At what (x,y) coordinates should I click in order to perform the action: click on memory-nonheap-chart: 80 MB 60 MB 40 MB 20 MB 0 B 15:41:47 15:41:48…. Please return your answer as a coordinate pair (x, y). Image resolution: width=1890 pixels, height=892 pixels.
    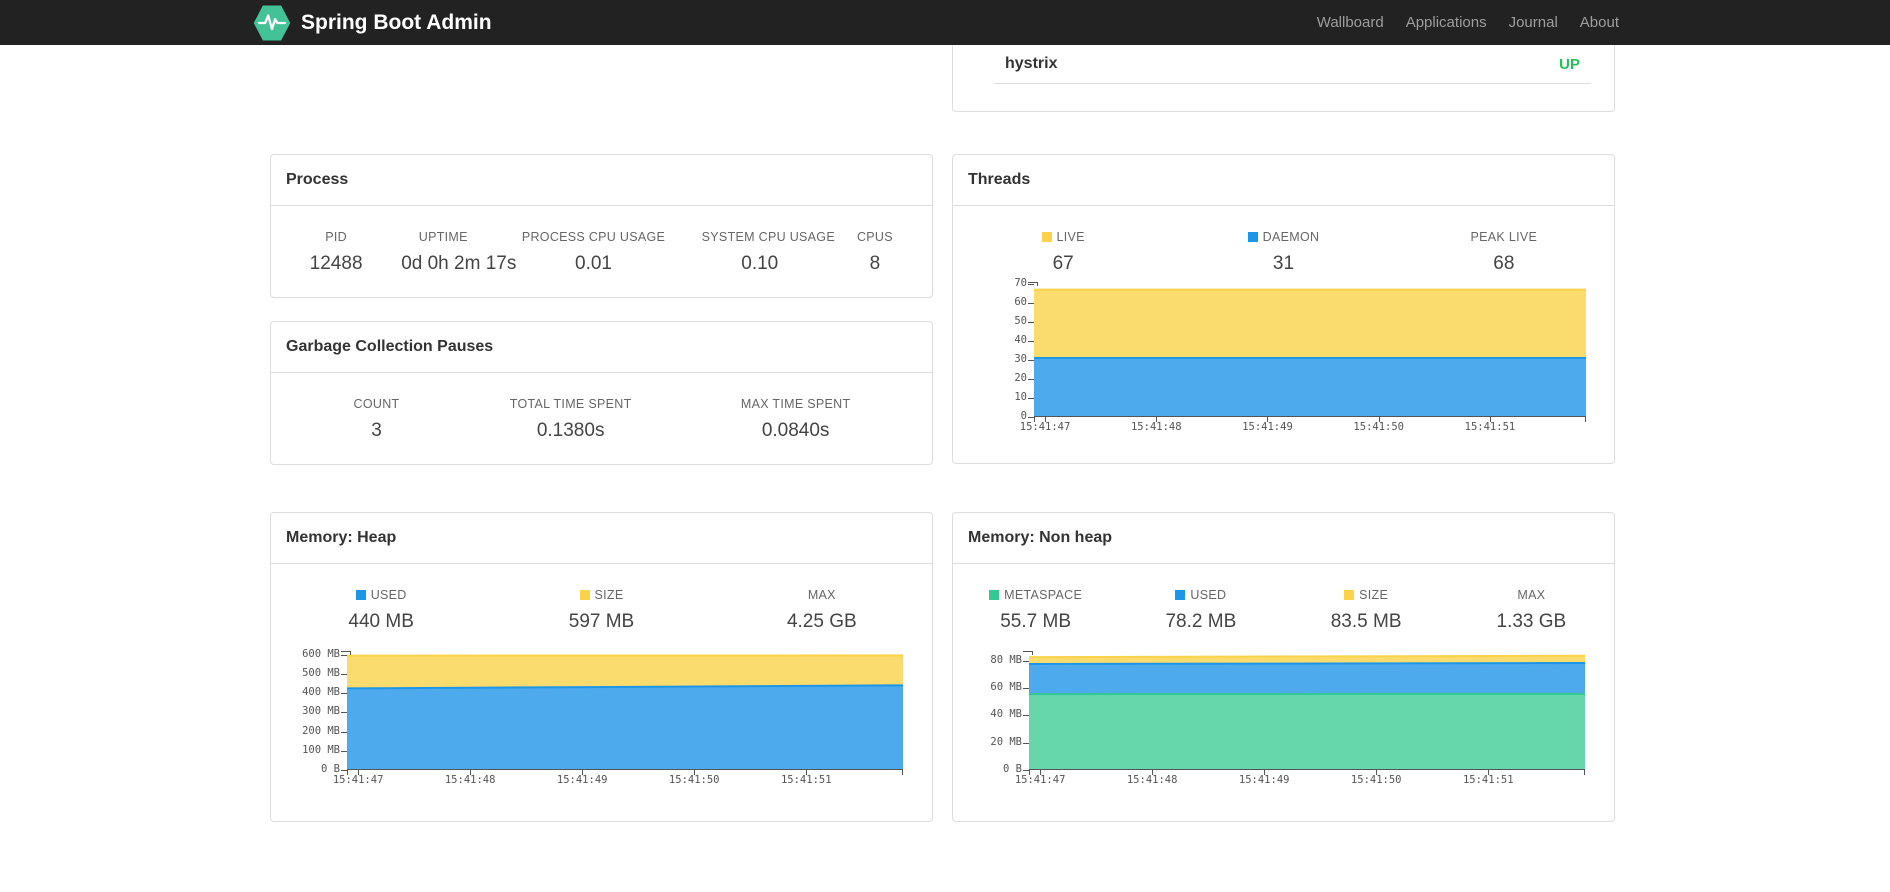
    Looking at the image, I should click on (1283, 718).